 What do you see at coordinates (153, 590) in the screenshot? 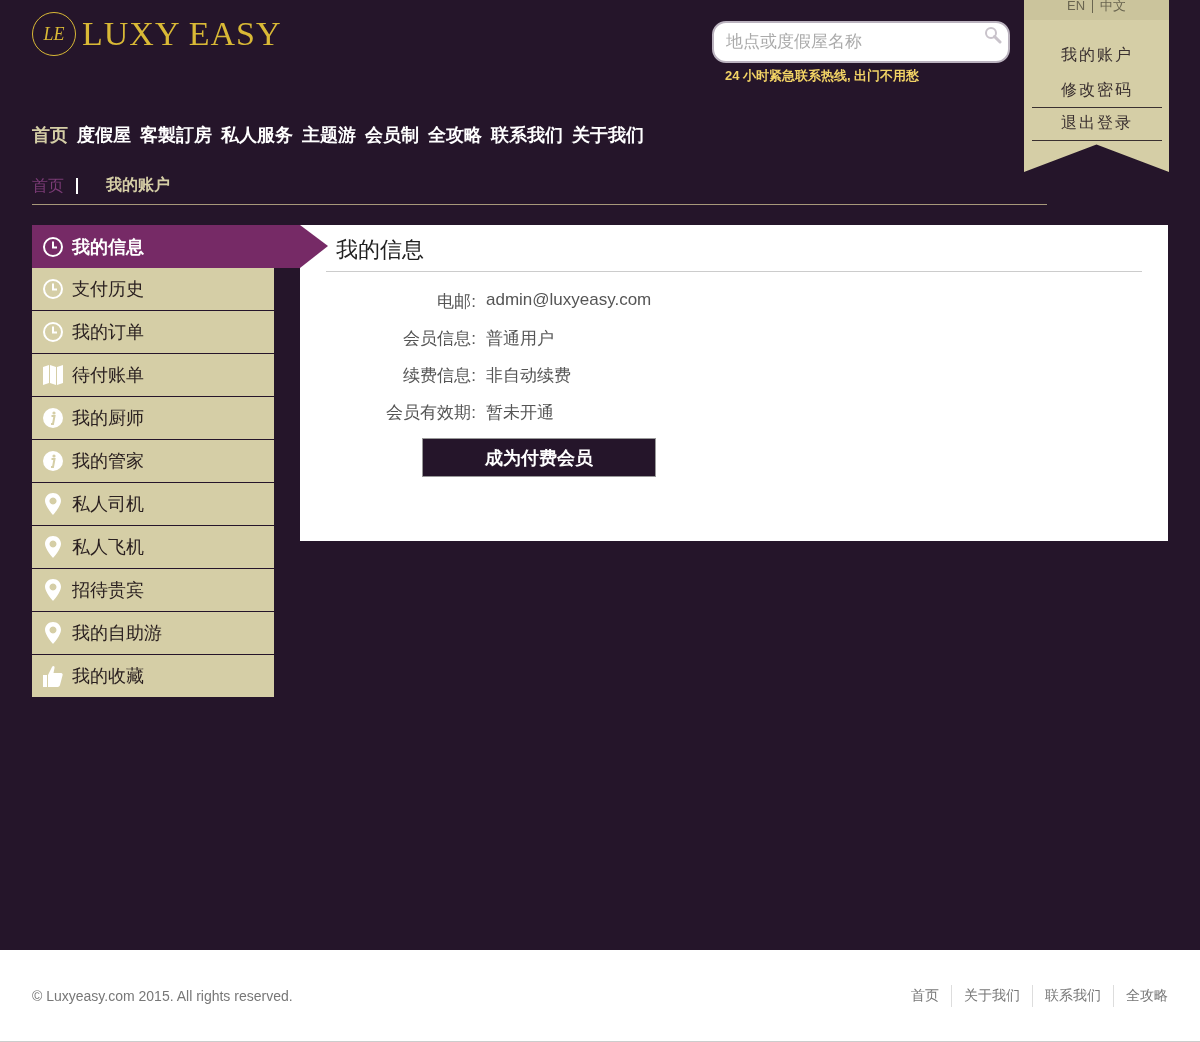
I see `sidebar-item: 招待贵宾` at bounding box center [153, 590].